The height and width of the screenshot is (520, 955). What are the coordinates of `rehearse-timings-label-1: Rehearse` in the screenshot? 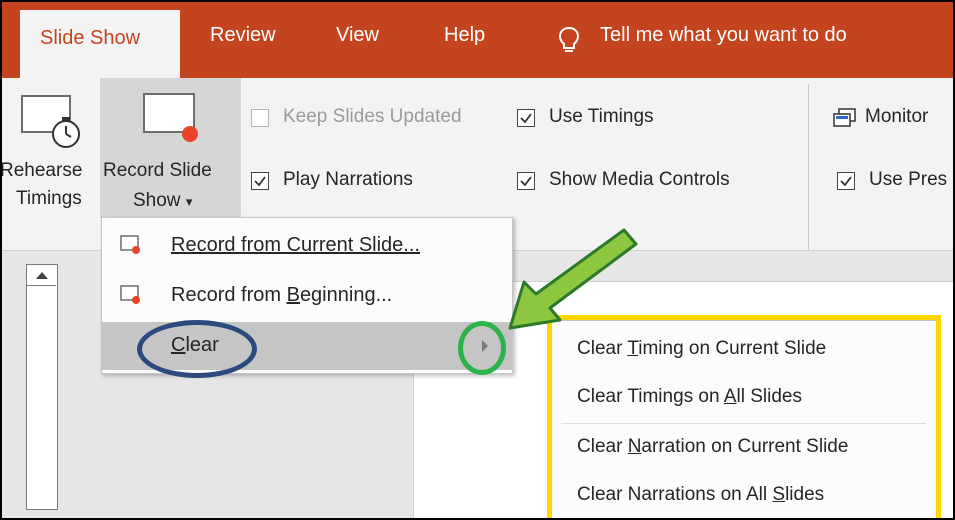 It's located at (41, 170).